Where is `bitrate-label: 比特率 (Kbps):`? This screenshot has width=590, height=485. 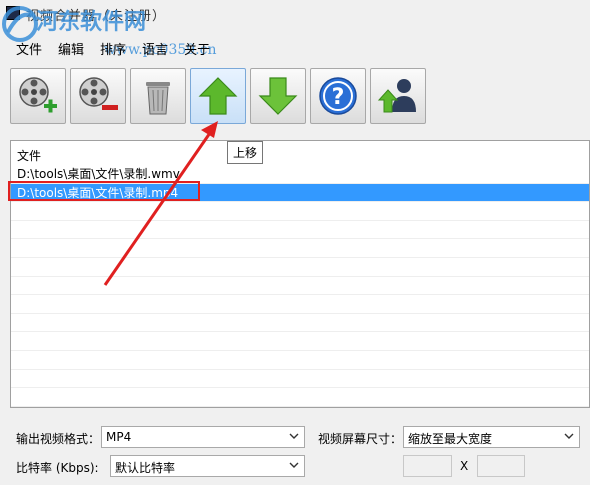
bitrate-label: 比特率 (Kbps): is located at coordinates (57, 468).